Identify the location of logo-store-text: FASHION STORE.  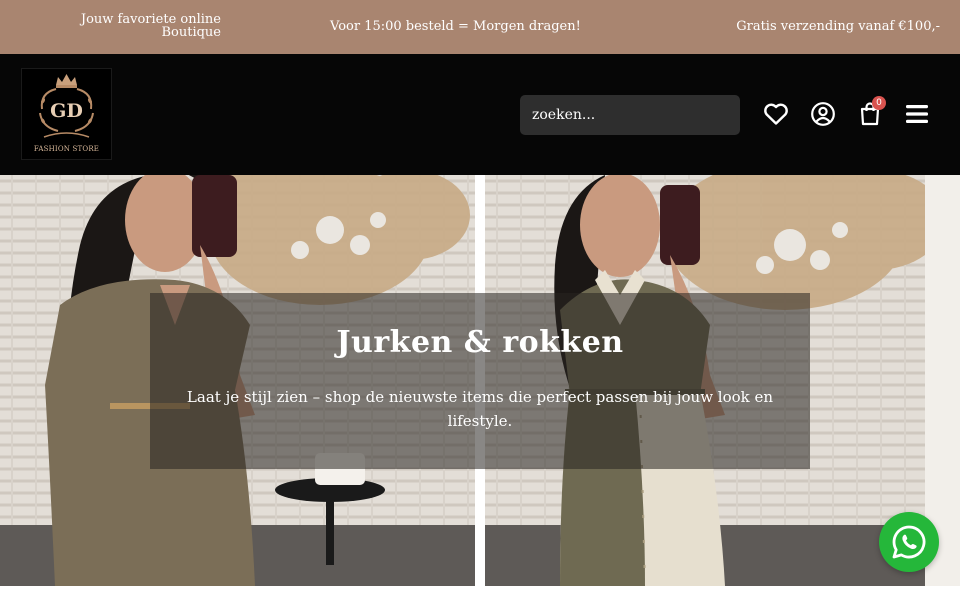
(66, 149).